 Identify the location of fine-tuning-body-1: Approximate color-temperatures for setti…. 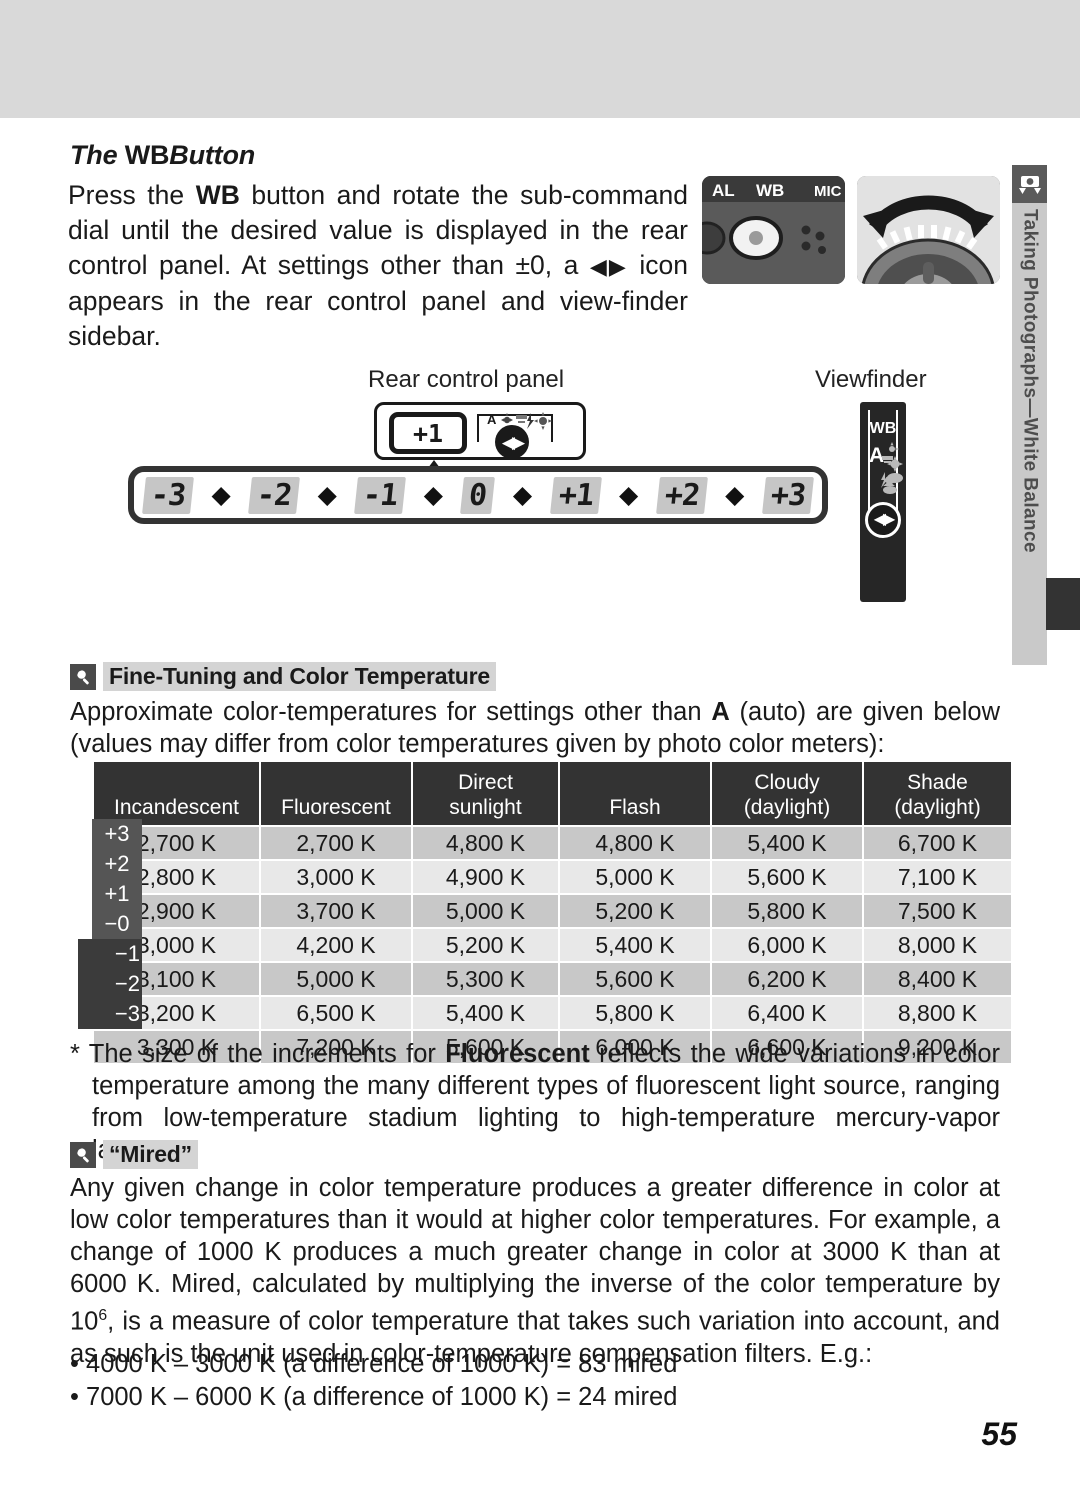
(391, 712).